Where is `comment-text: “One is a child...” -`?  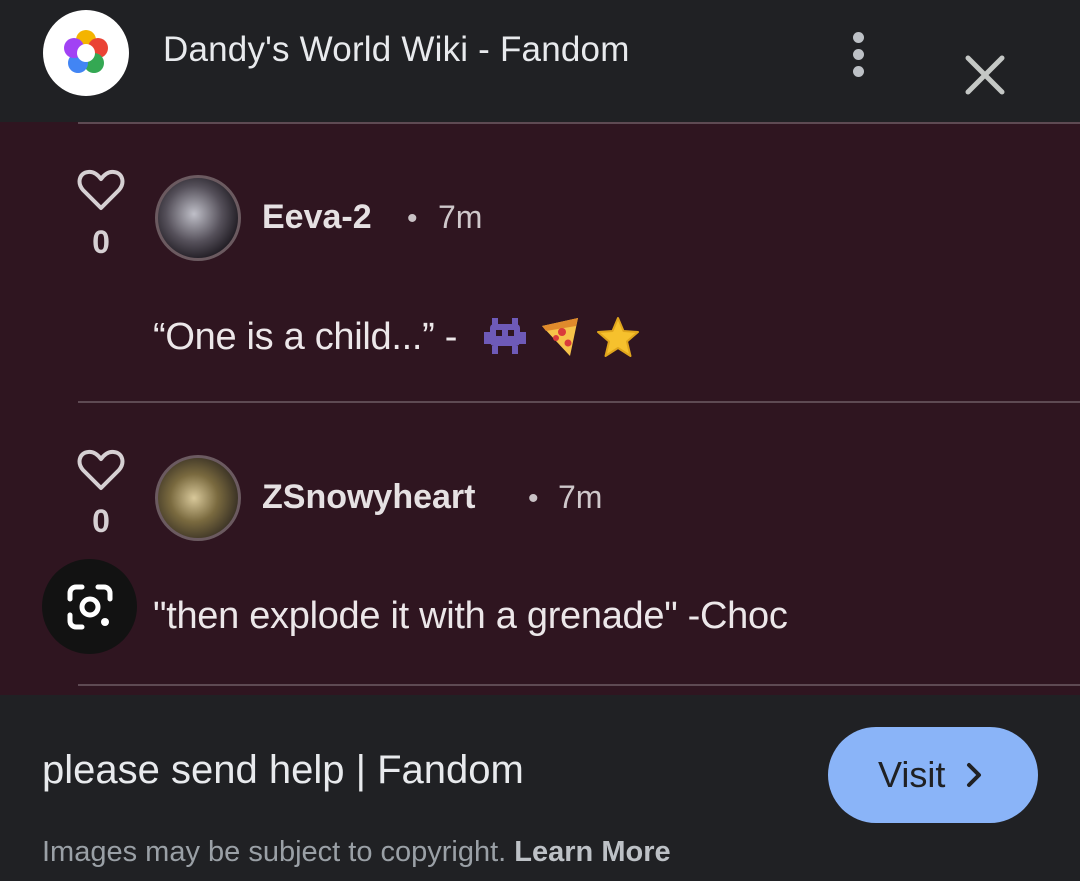 comment-text: “One is a child...” - is located at coordinates (305, 337).